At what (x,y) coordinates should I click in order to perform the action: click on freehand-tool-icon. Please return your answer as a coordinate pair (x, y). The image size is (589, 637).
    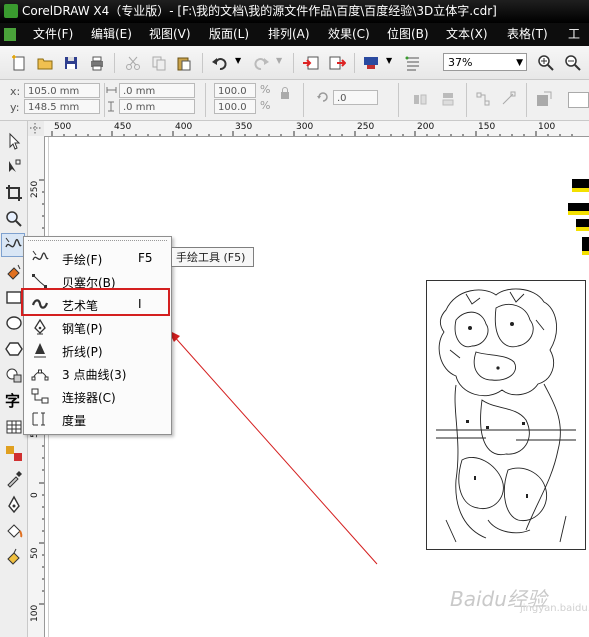
    Looking at the image, I should click on (13, 245).